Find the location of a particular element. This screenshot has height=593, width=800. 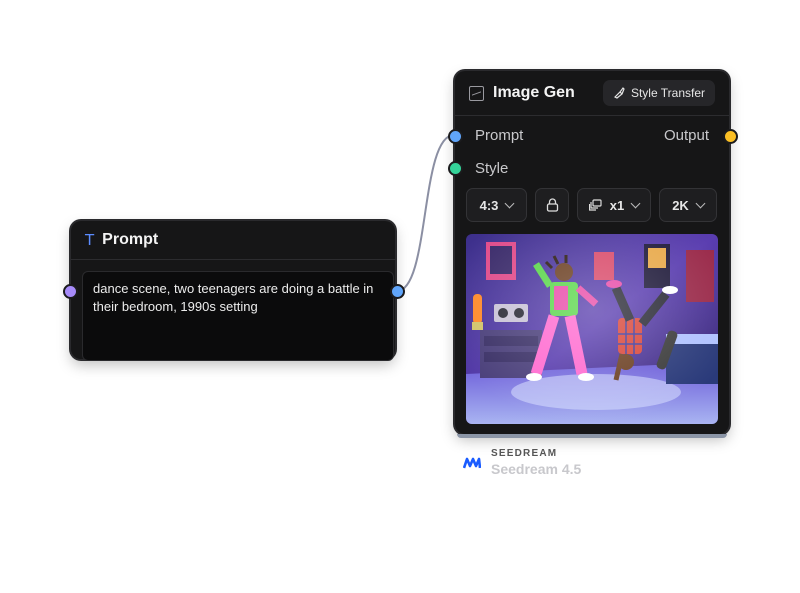

dance-battle-illustration is located at coordinates (592, 329).